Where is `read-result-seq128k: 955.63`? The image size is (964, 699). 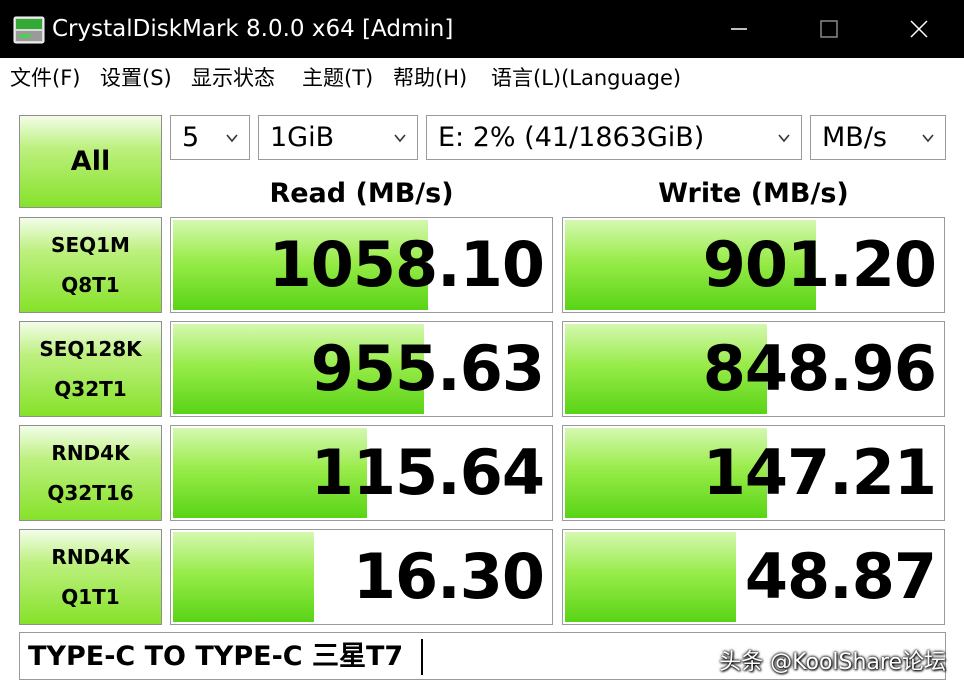
read-result-seq128k: 955.63 is located at coordinates (361, 369).